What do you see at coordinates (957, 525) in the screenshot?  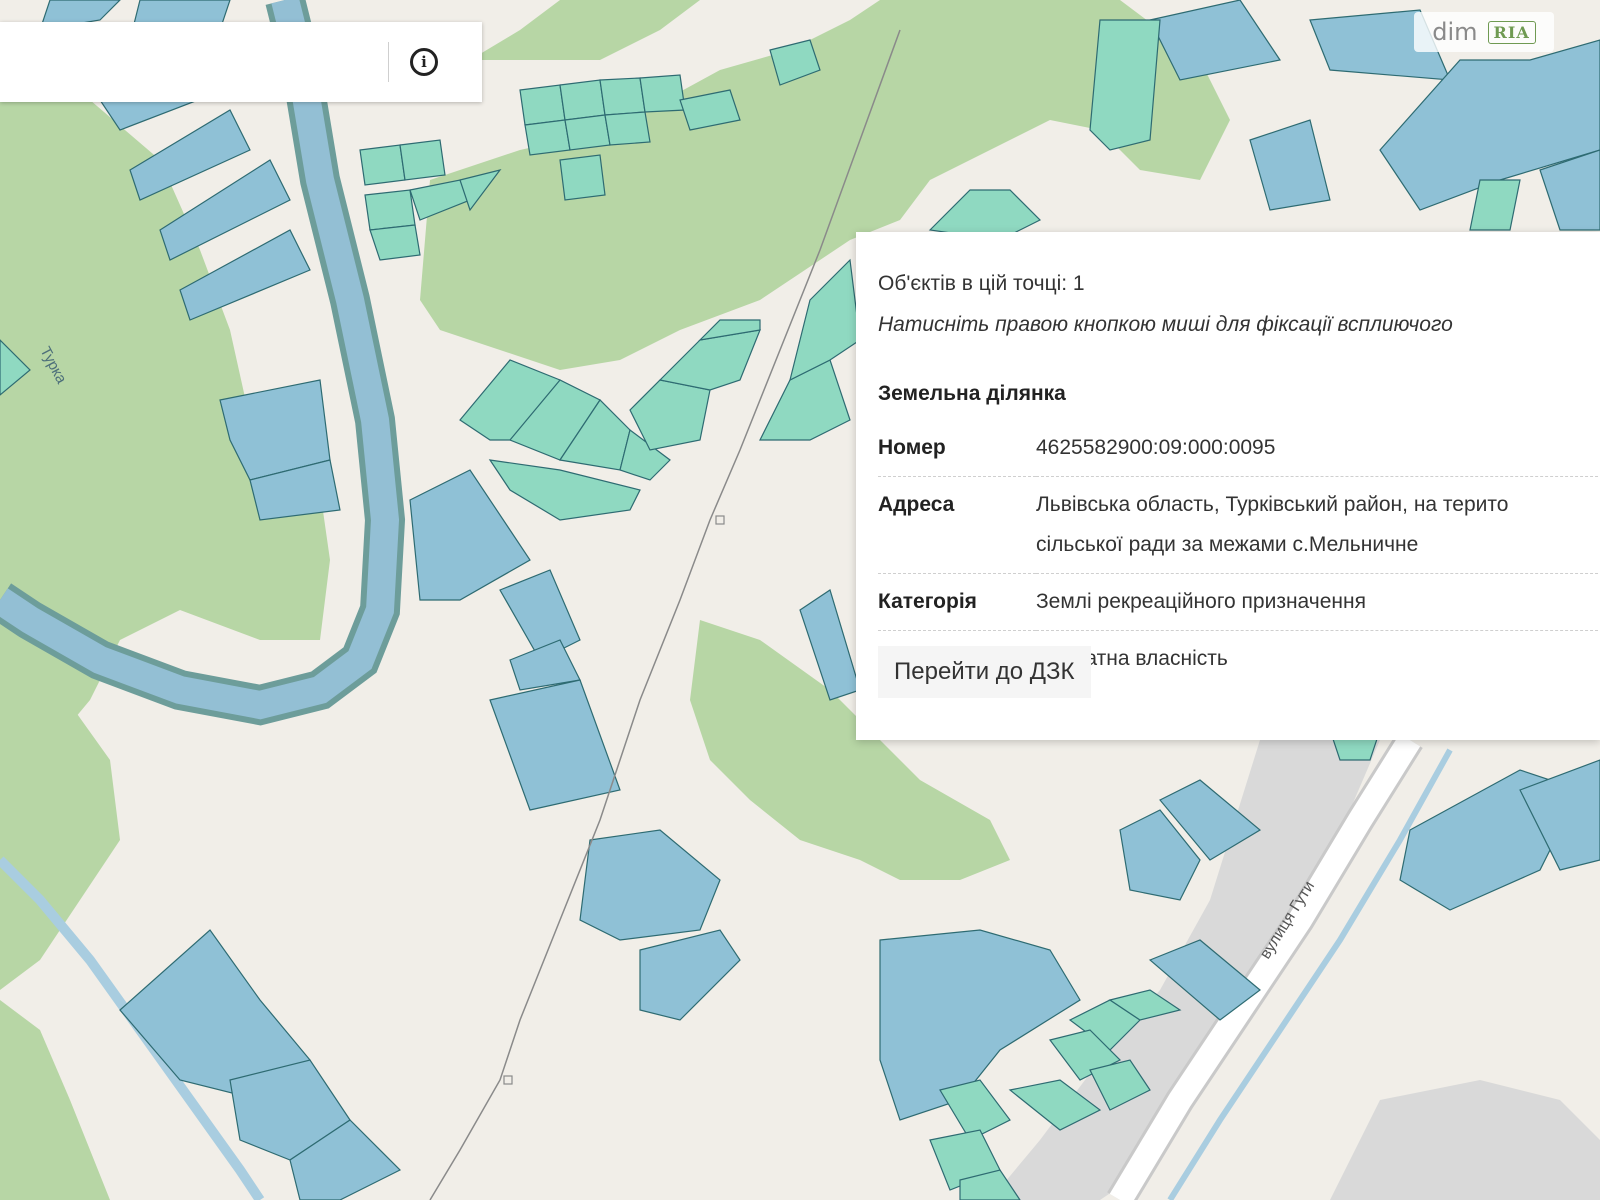 I see `row-key-address: Адреса` at bounding box center [957, 525].